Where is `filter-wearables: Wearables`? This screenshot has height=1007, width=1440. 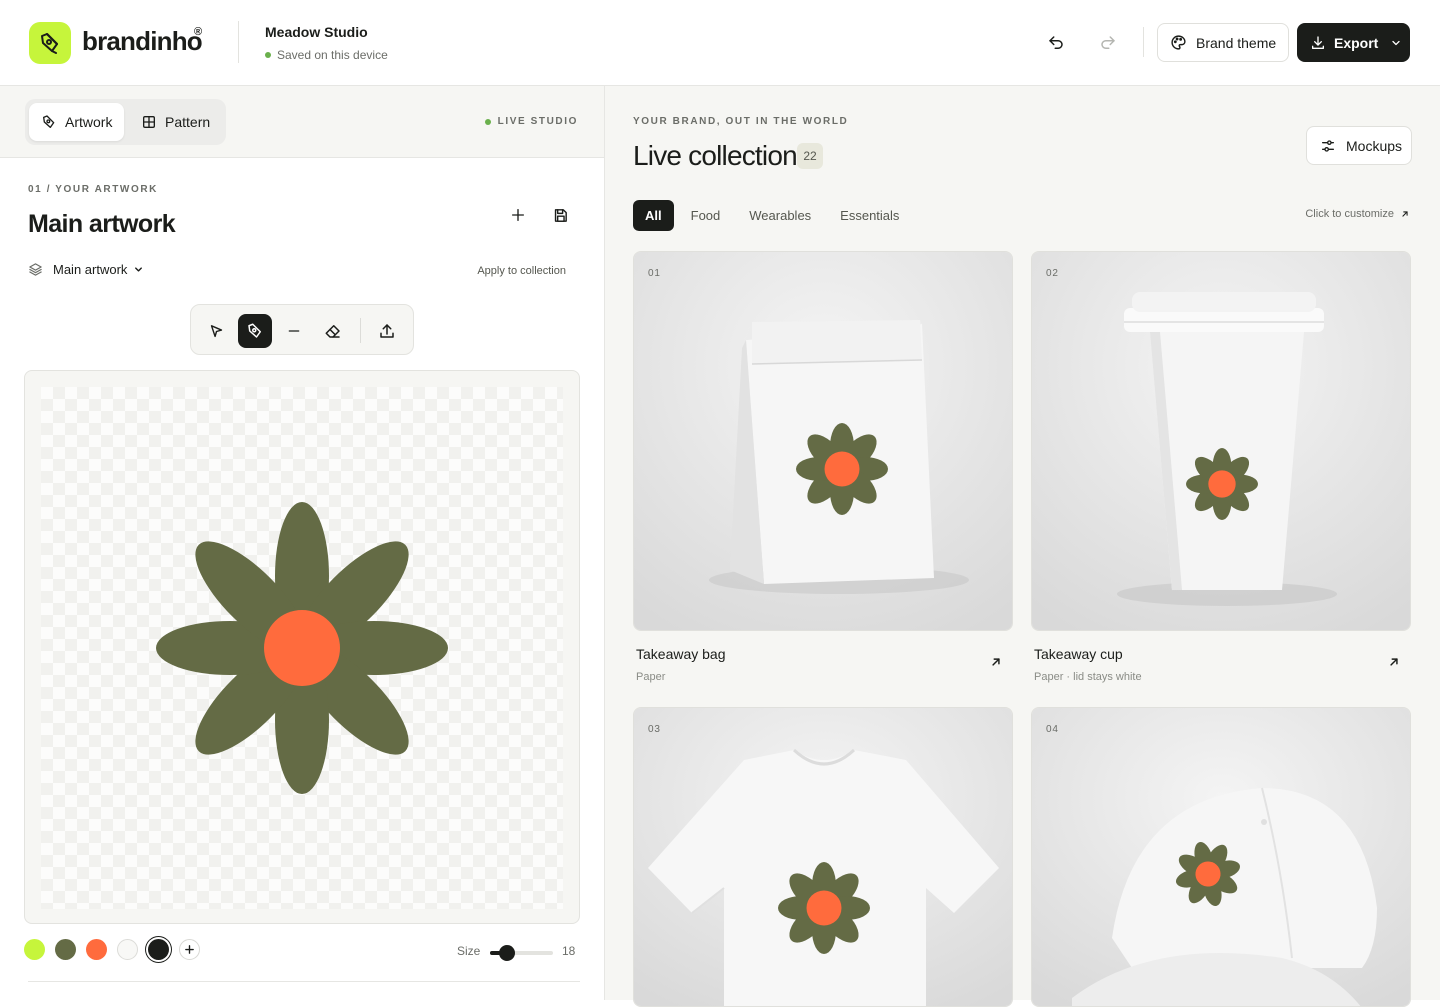 filter-wearables: Wearables is located at coordinates (780, 215).